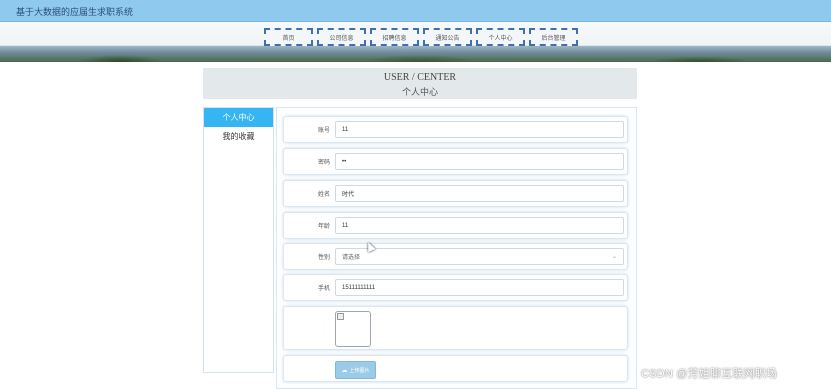 This screenshot has width=831, height=389. I want to click on phone-label: 手机, so click(323, 289).